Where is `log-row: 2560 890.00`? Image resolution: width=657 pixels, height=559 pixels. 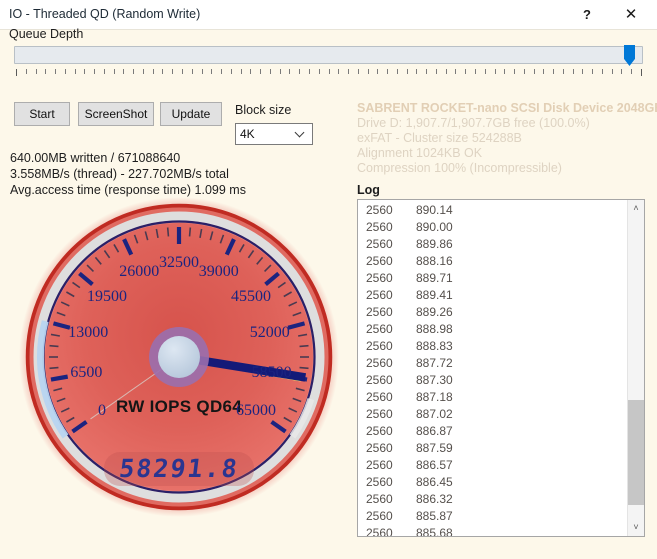
log-row: 2560 890.00 is located at coordinates (491, 227).